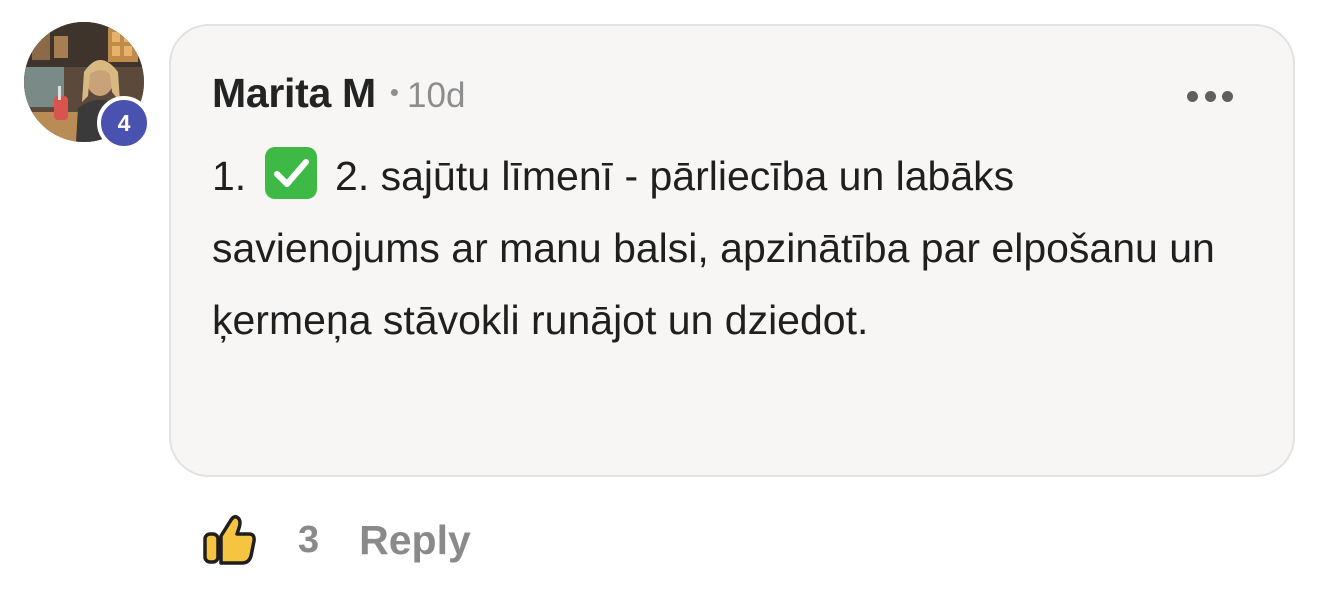 Image resolution: width=1320 pixels, height=596 pixels. I want to click on author-name: Marita M, so click(294, 93).